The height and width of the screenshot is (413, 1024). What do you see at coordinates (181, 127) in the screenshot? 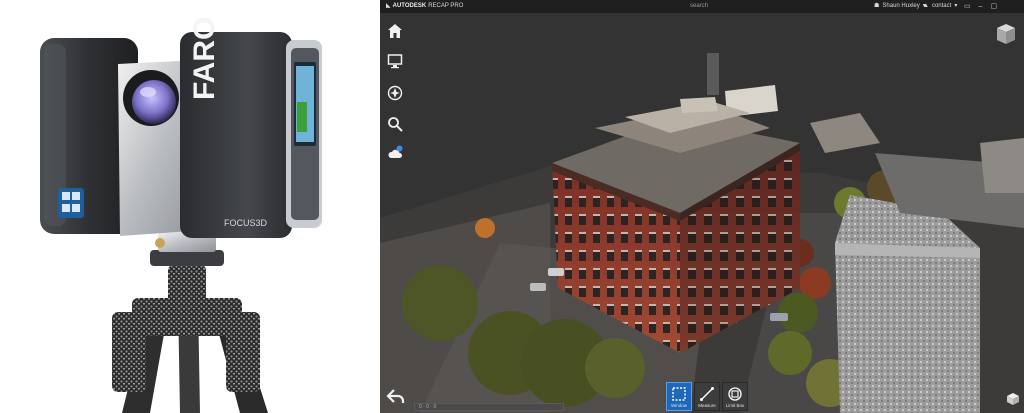
I see `scanner-body: FARO FOCUS3D` at bounding box center [181, 127].